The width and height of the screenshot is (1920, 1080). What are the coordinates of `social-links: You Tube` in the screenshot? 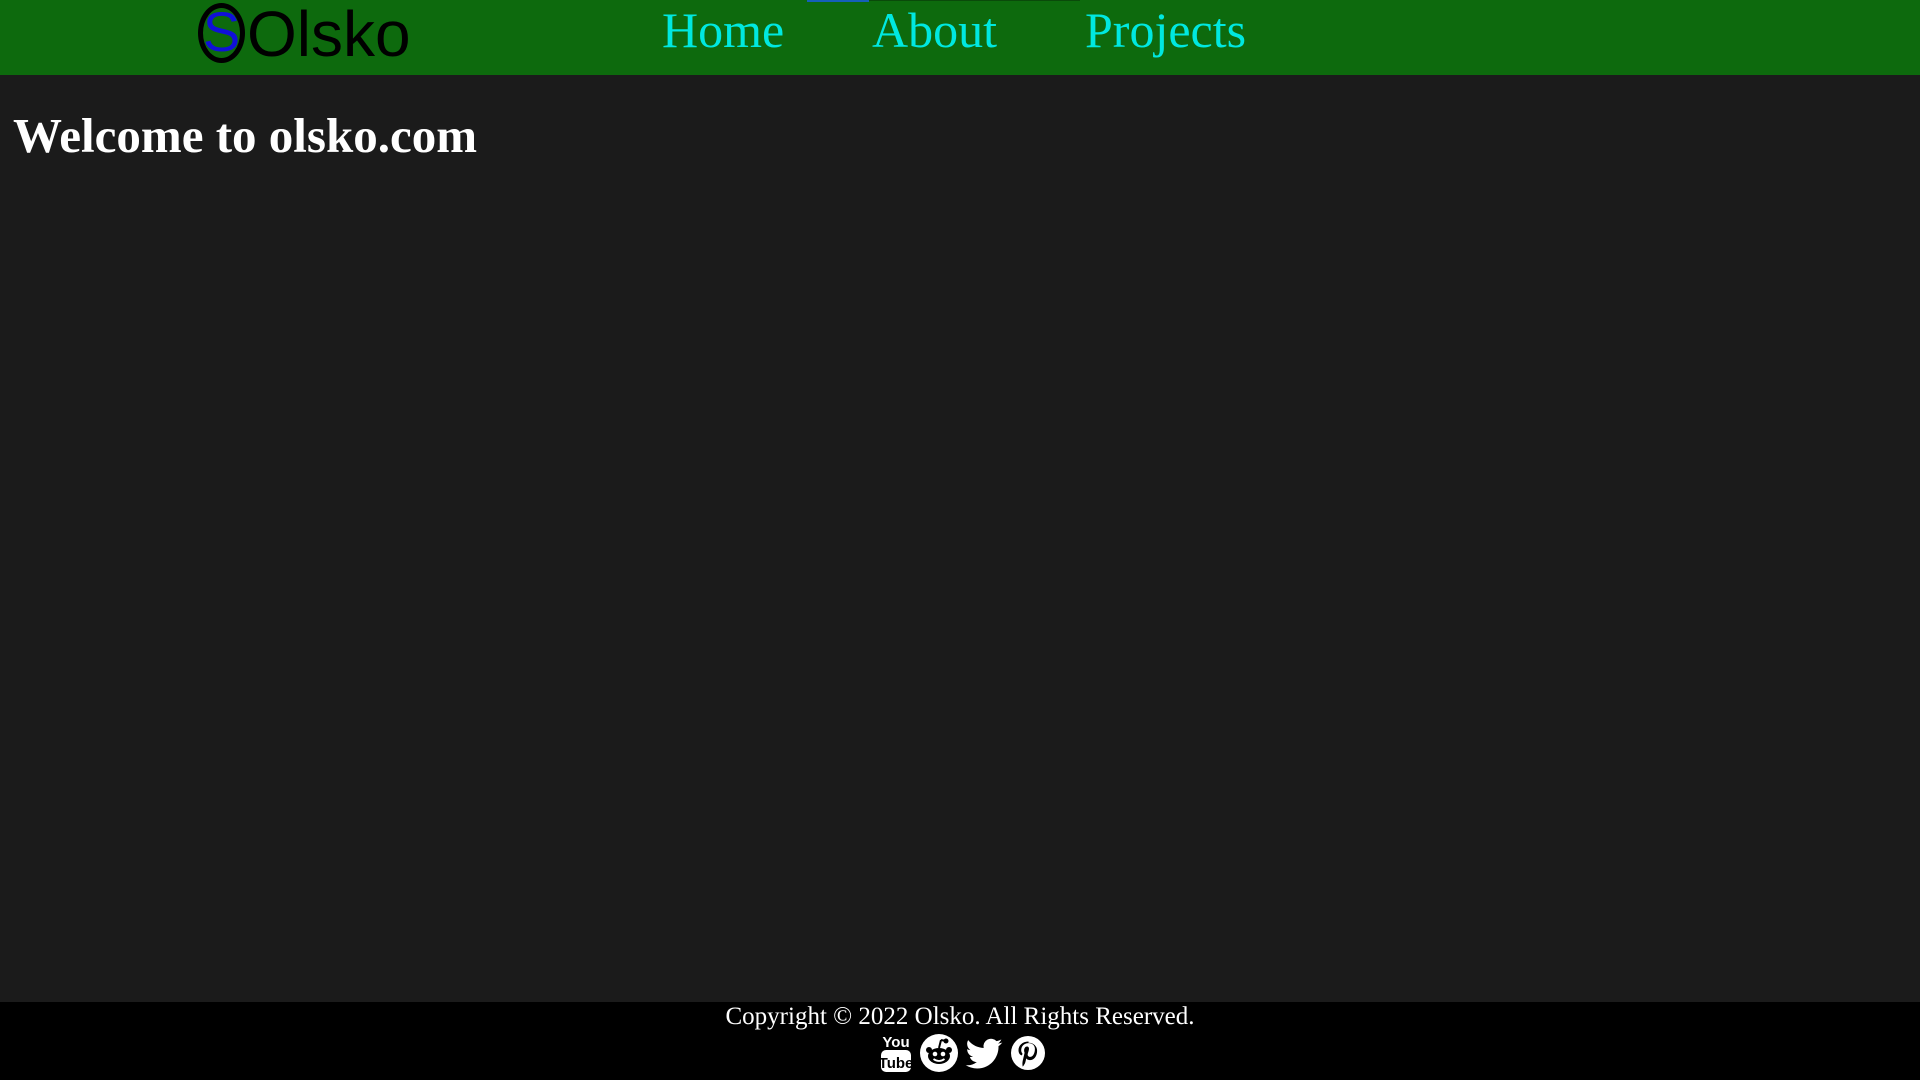 It's located at (961, 1053).